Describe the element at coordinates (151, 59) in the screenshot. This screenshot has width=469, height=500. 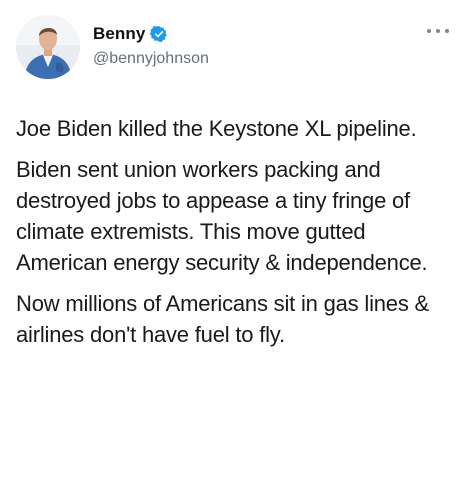
I see `author-handle: @bennyjohnson` at that location.